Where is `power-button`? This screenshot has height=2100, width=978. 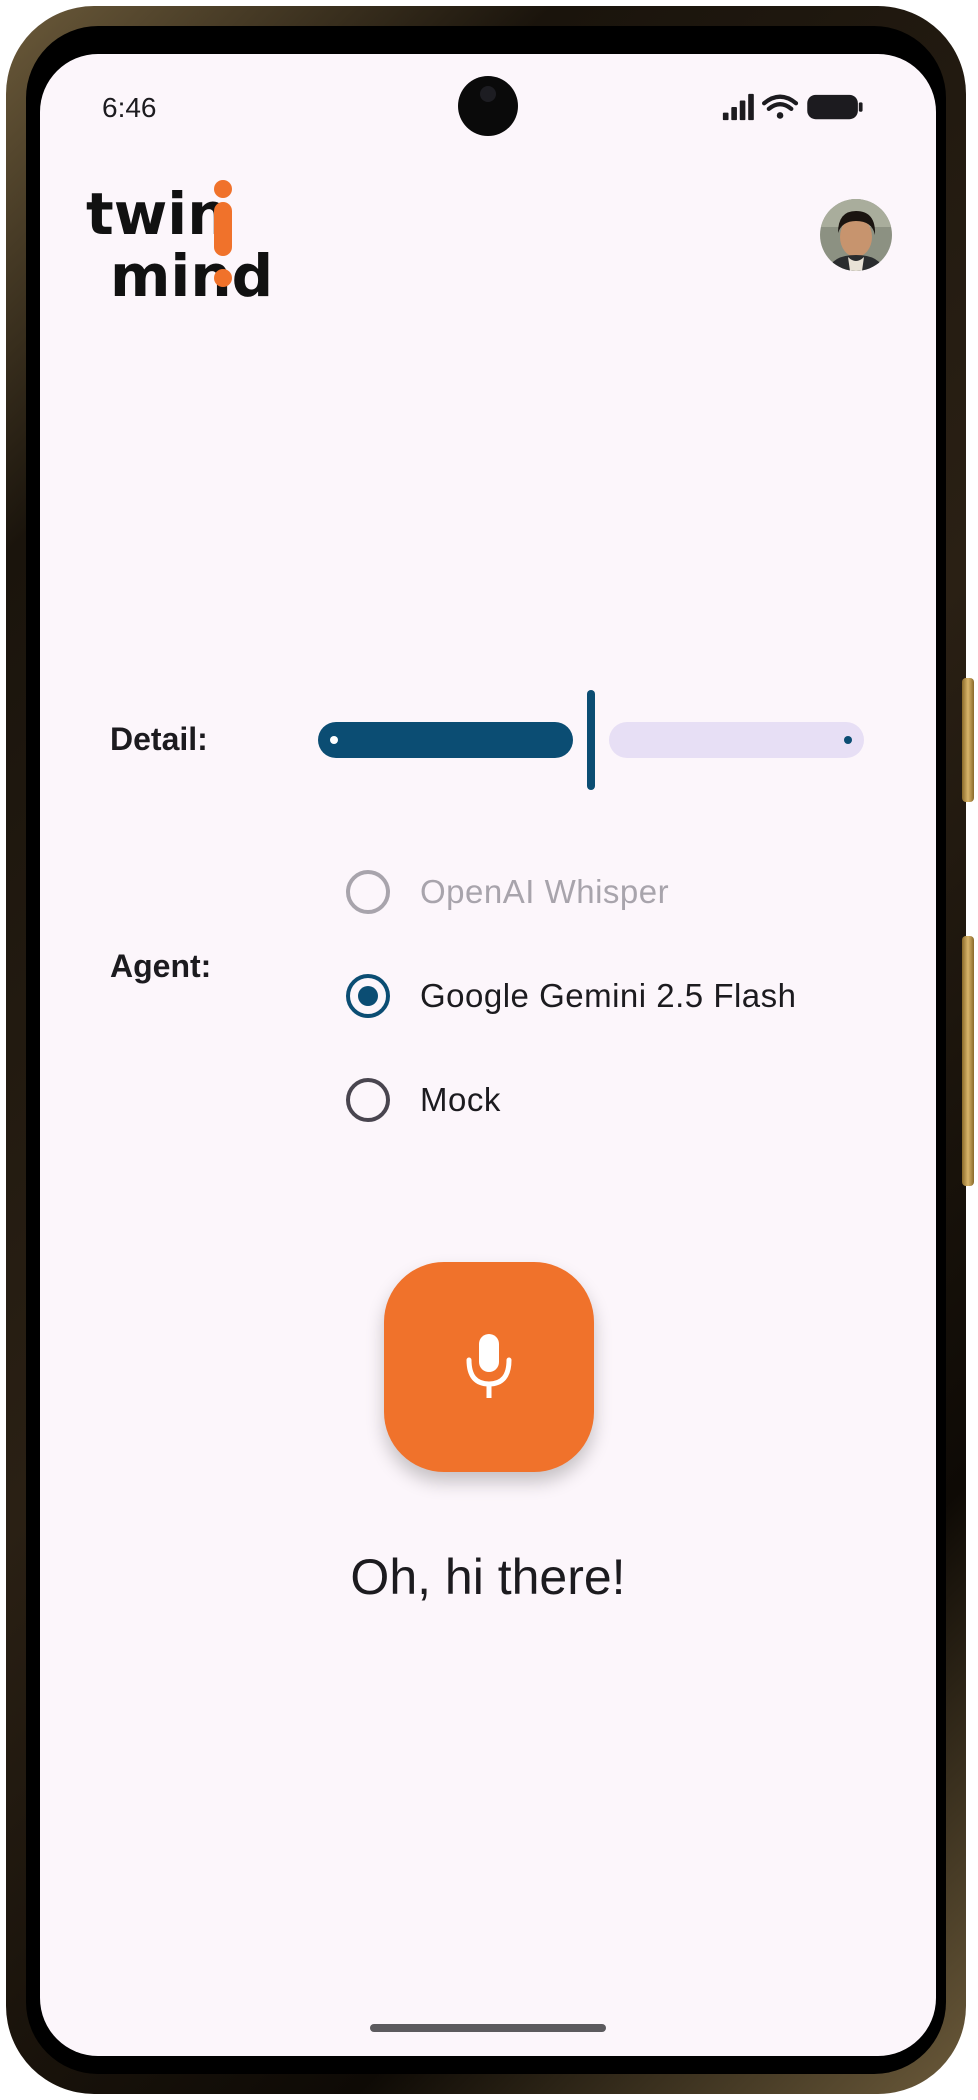 power-button is located at coordinates (968, 740).